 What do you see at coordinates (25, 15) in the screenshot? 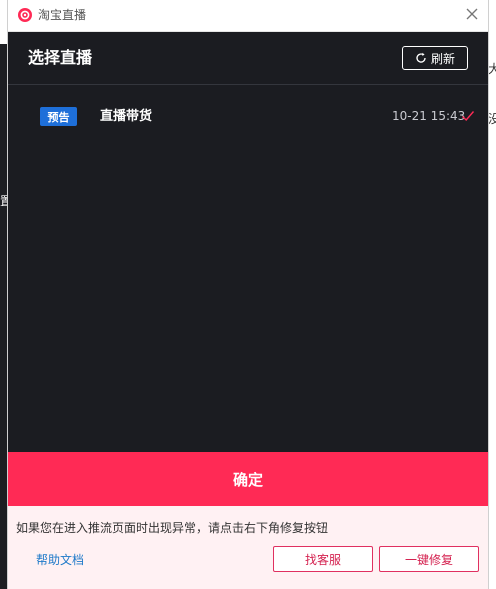
I see `taobao-live-icon` at bounding box center [25, 15].